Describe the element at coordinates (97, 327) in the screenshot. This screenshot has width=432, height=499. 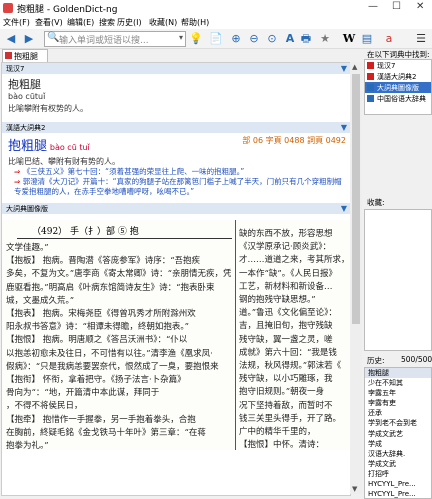
I see `scan-text-line: 阳永叔书答意》诗：“相谭未得瞻，终朝如抱表。”` at that location.